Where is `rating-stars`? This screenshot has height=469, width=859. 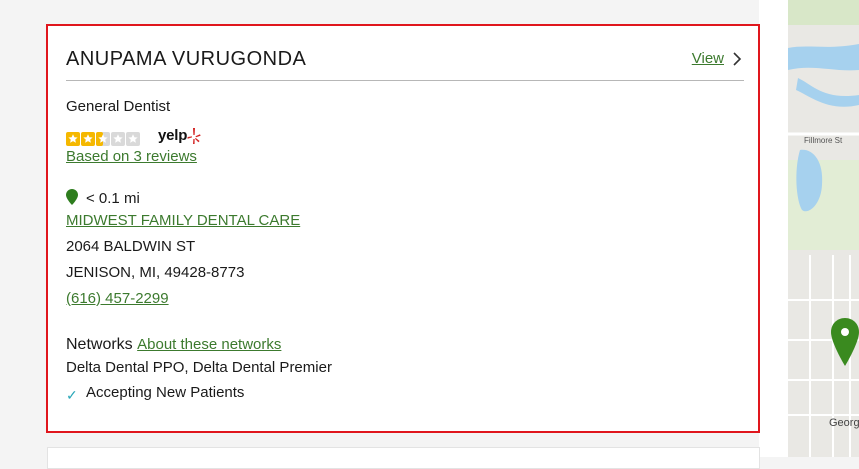 rating-stars is located at coordinates (103, 139).